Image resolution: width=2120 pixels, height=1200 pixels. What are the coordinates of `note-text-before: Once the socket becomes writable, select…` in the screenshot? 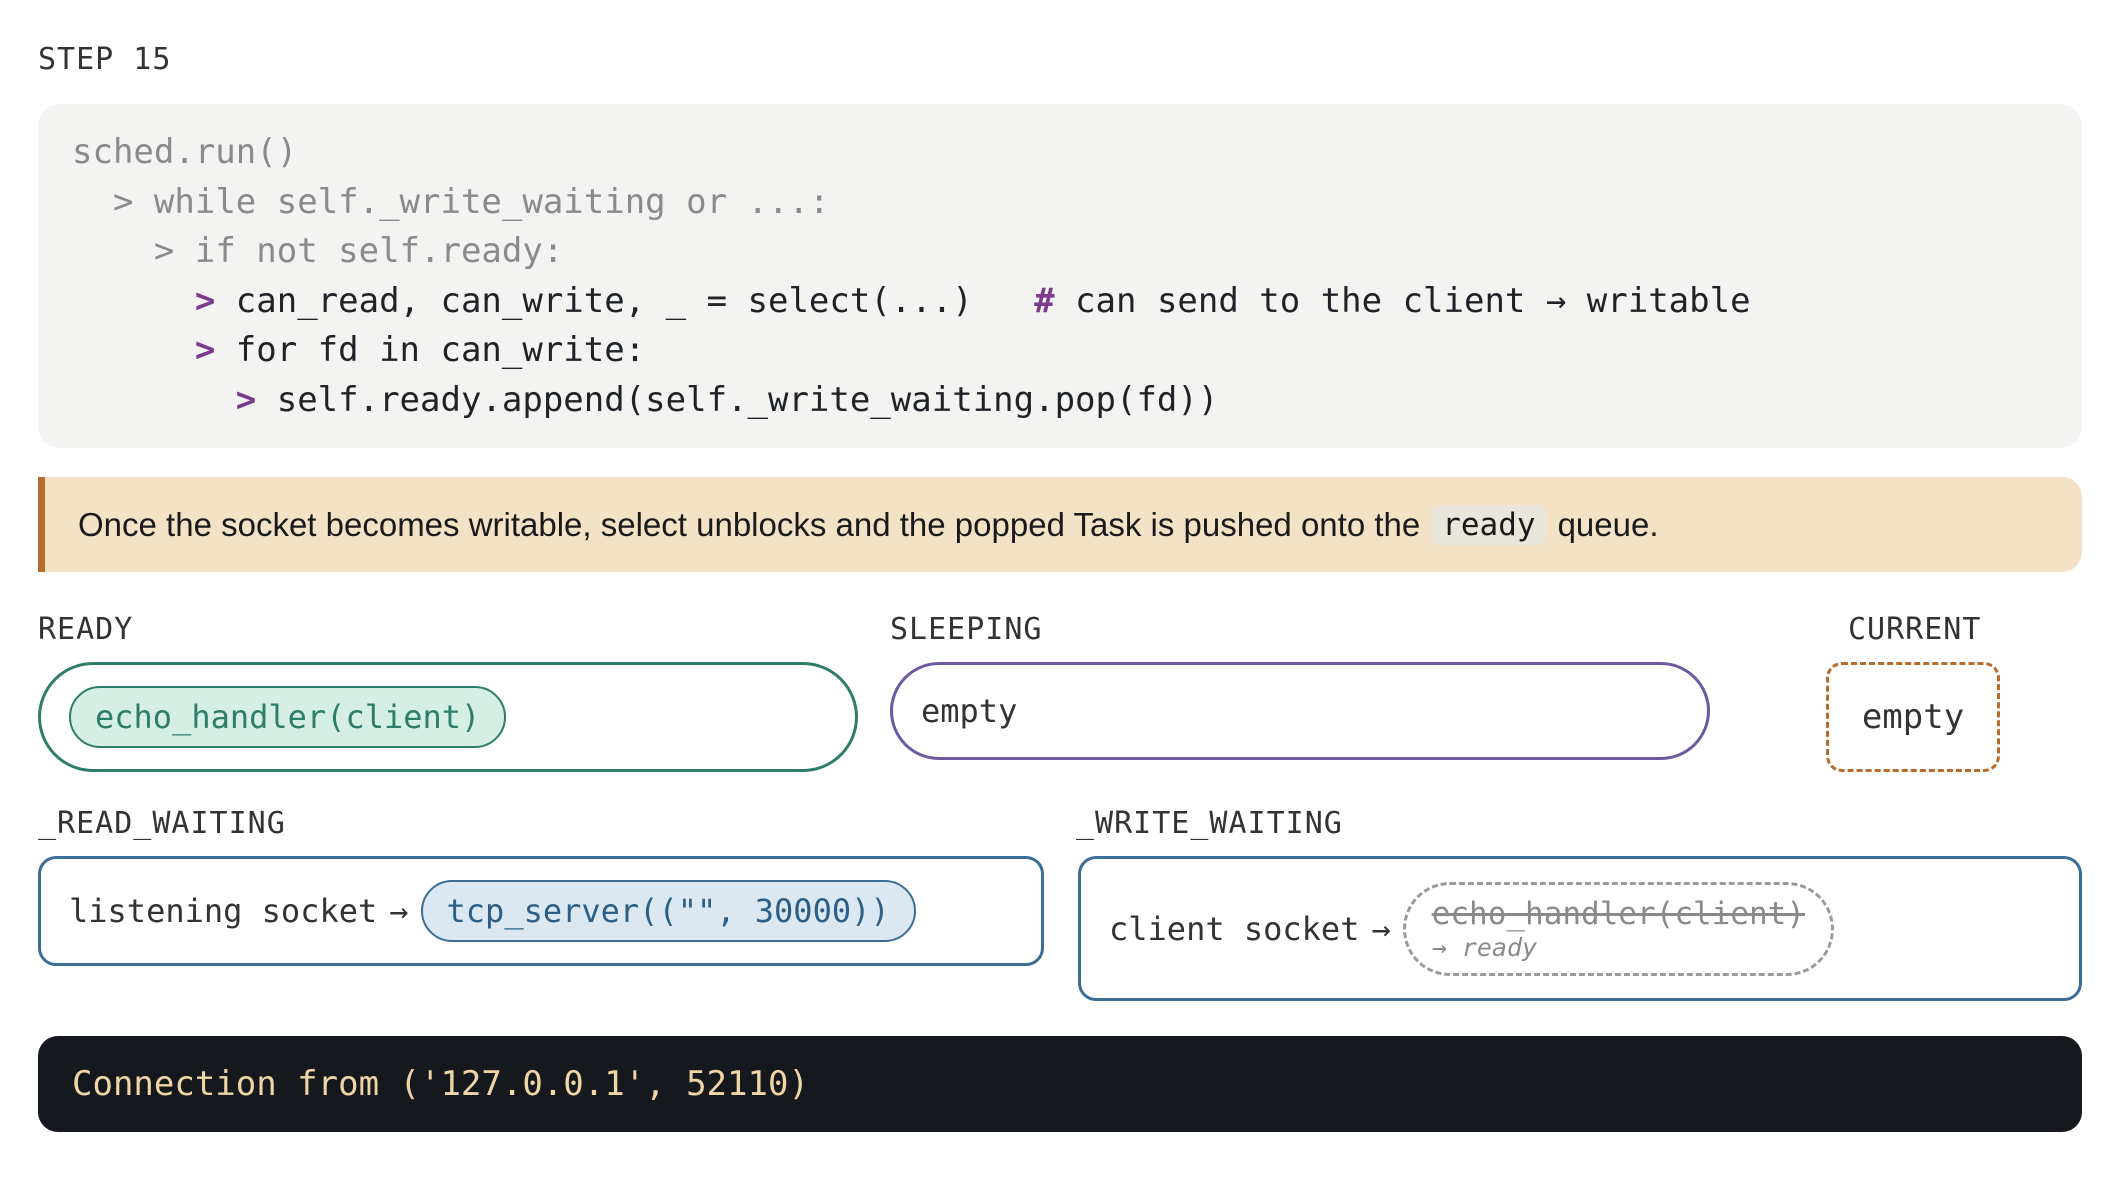 It's located at (749, 524).